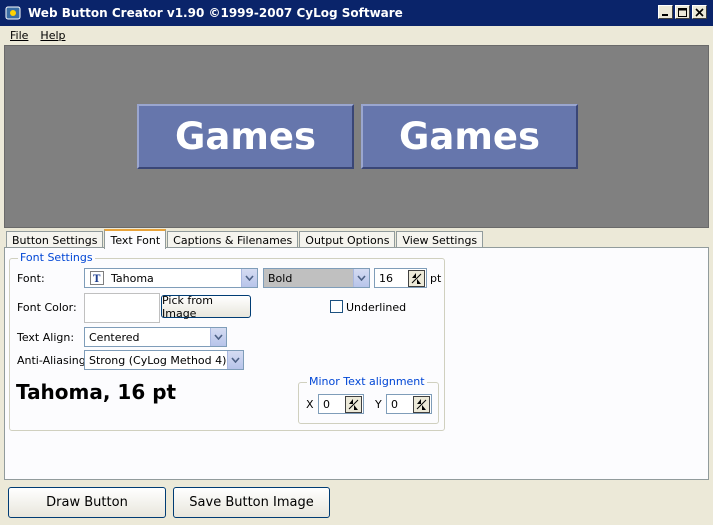 This screenshot has height=525, width=713. Describe the element at coordinates (436, 278) in the screenshot. I see `font-size-unit: pt` at that location.